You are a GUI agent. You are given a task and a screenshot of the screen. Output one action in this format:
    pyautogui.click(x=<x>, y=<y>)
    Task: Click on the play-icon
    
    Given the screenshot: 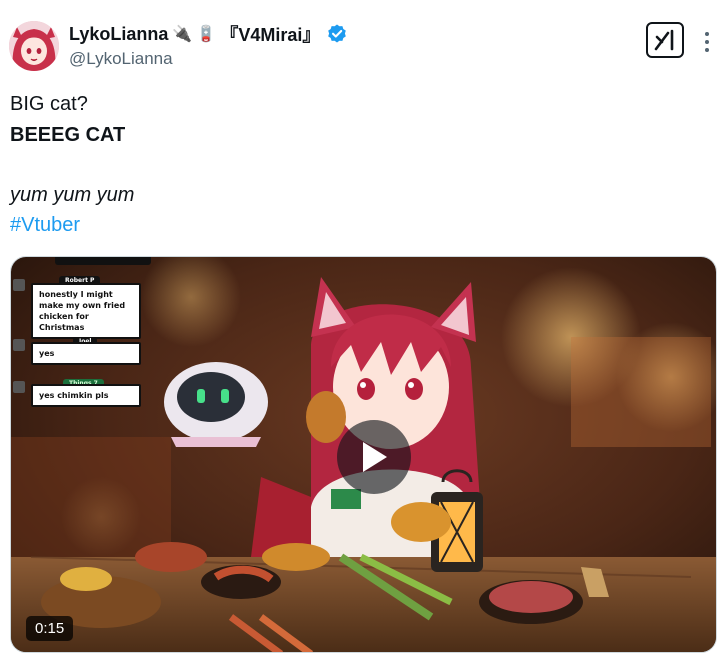 What is the action you would take?
    pyautogui.click(x=375, y=457)
    